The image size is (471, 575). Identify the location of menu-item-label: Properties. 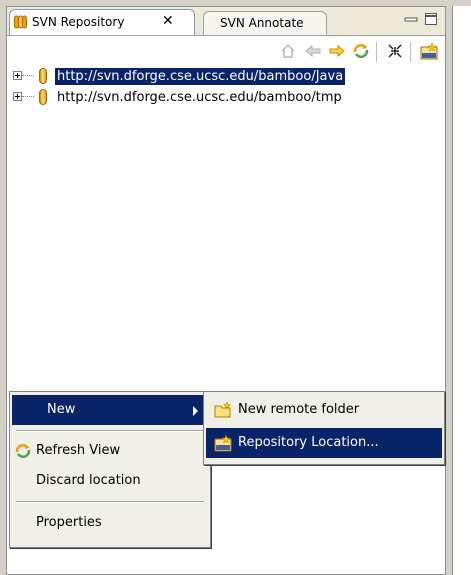
(69, 522).